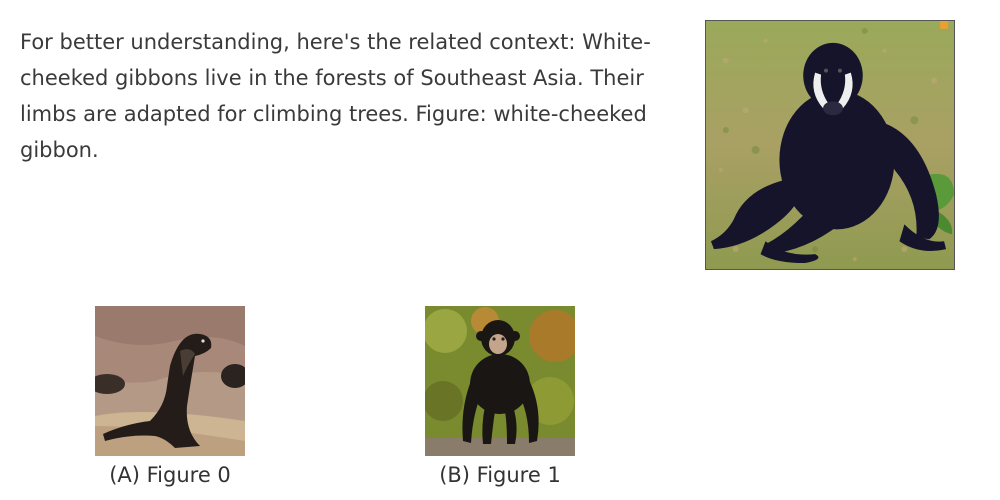 This screenshot has width=1000, height=500. Describe the element at coordinates (830, 145) in the screenshot. I see `gibbon-photo` at that location.